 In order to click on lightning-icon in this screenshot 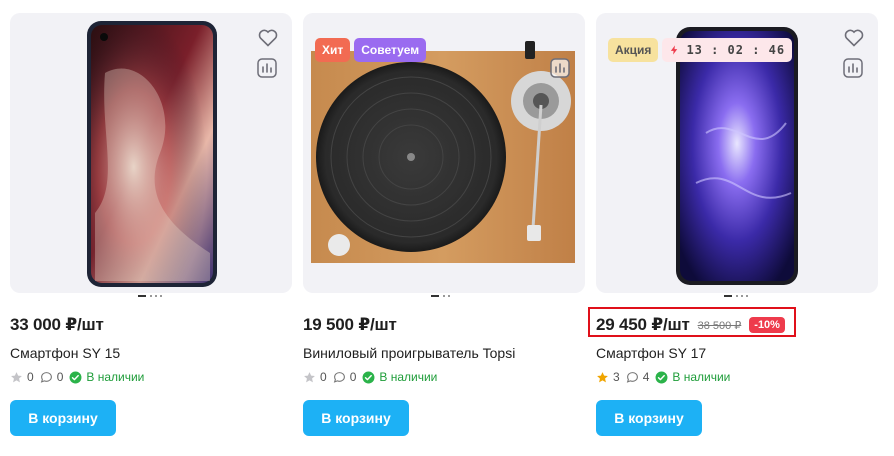, I will do `click(674, 50)`.